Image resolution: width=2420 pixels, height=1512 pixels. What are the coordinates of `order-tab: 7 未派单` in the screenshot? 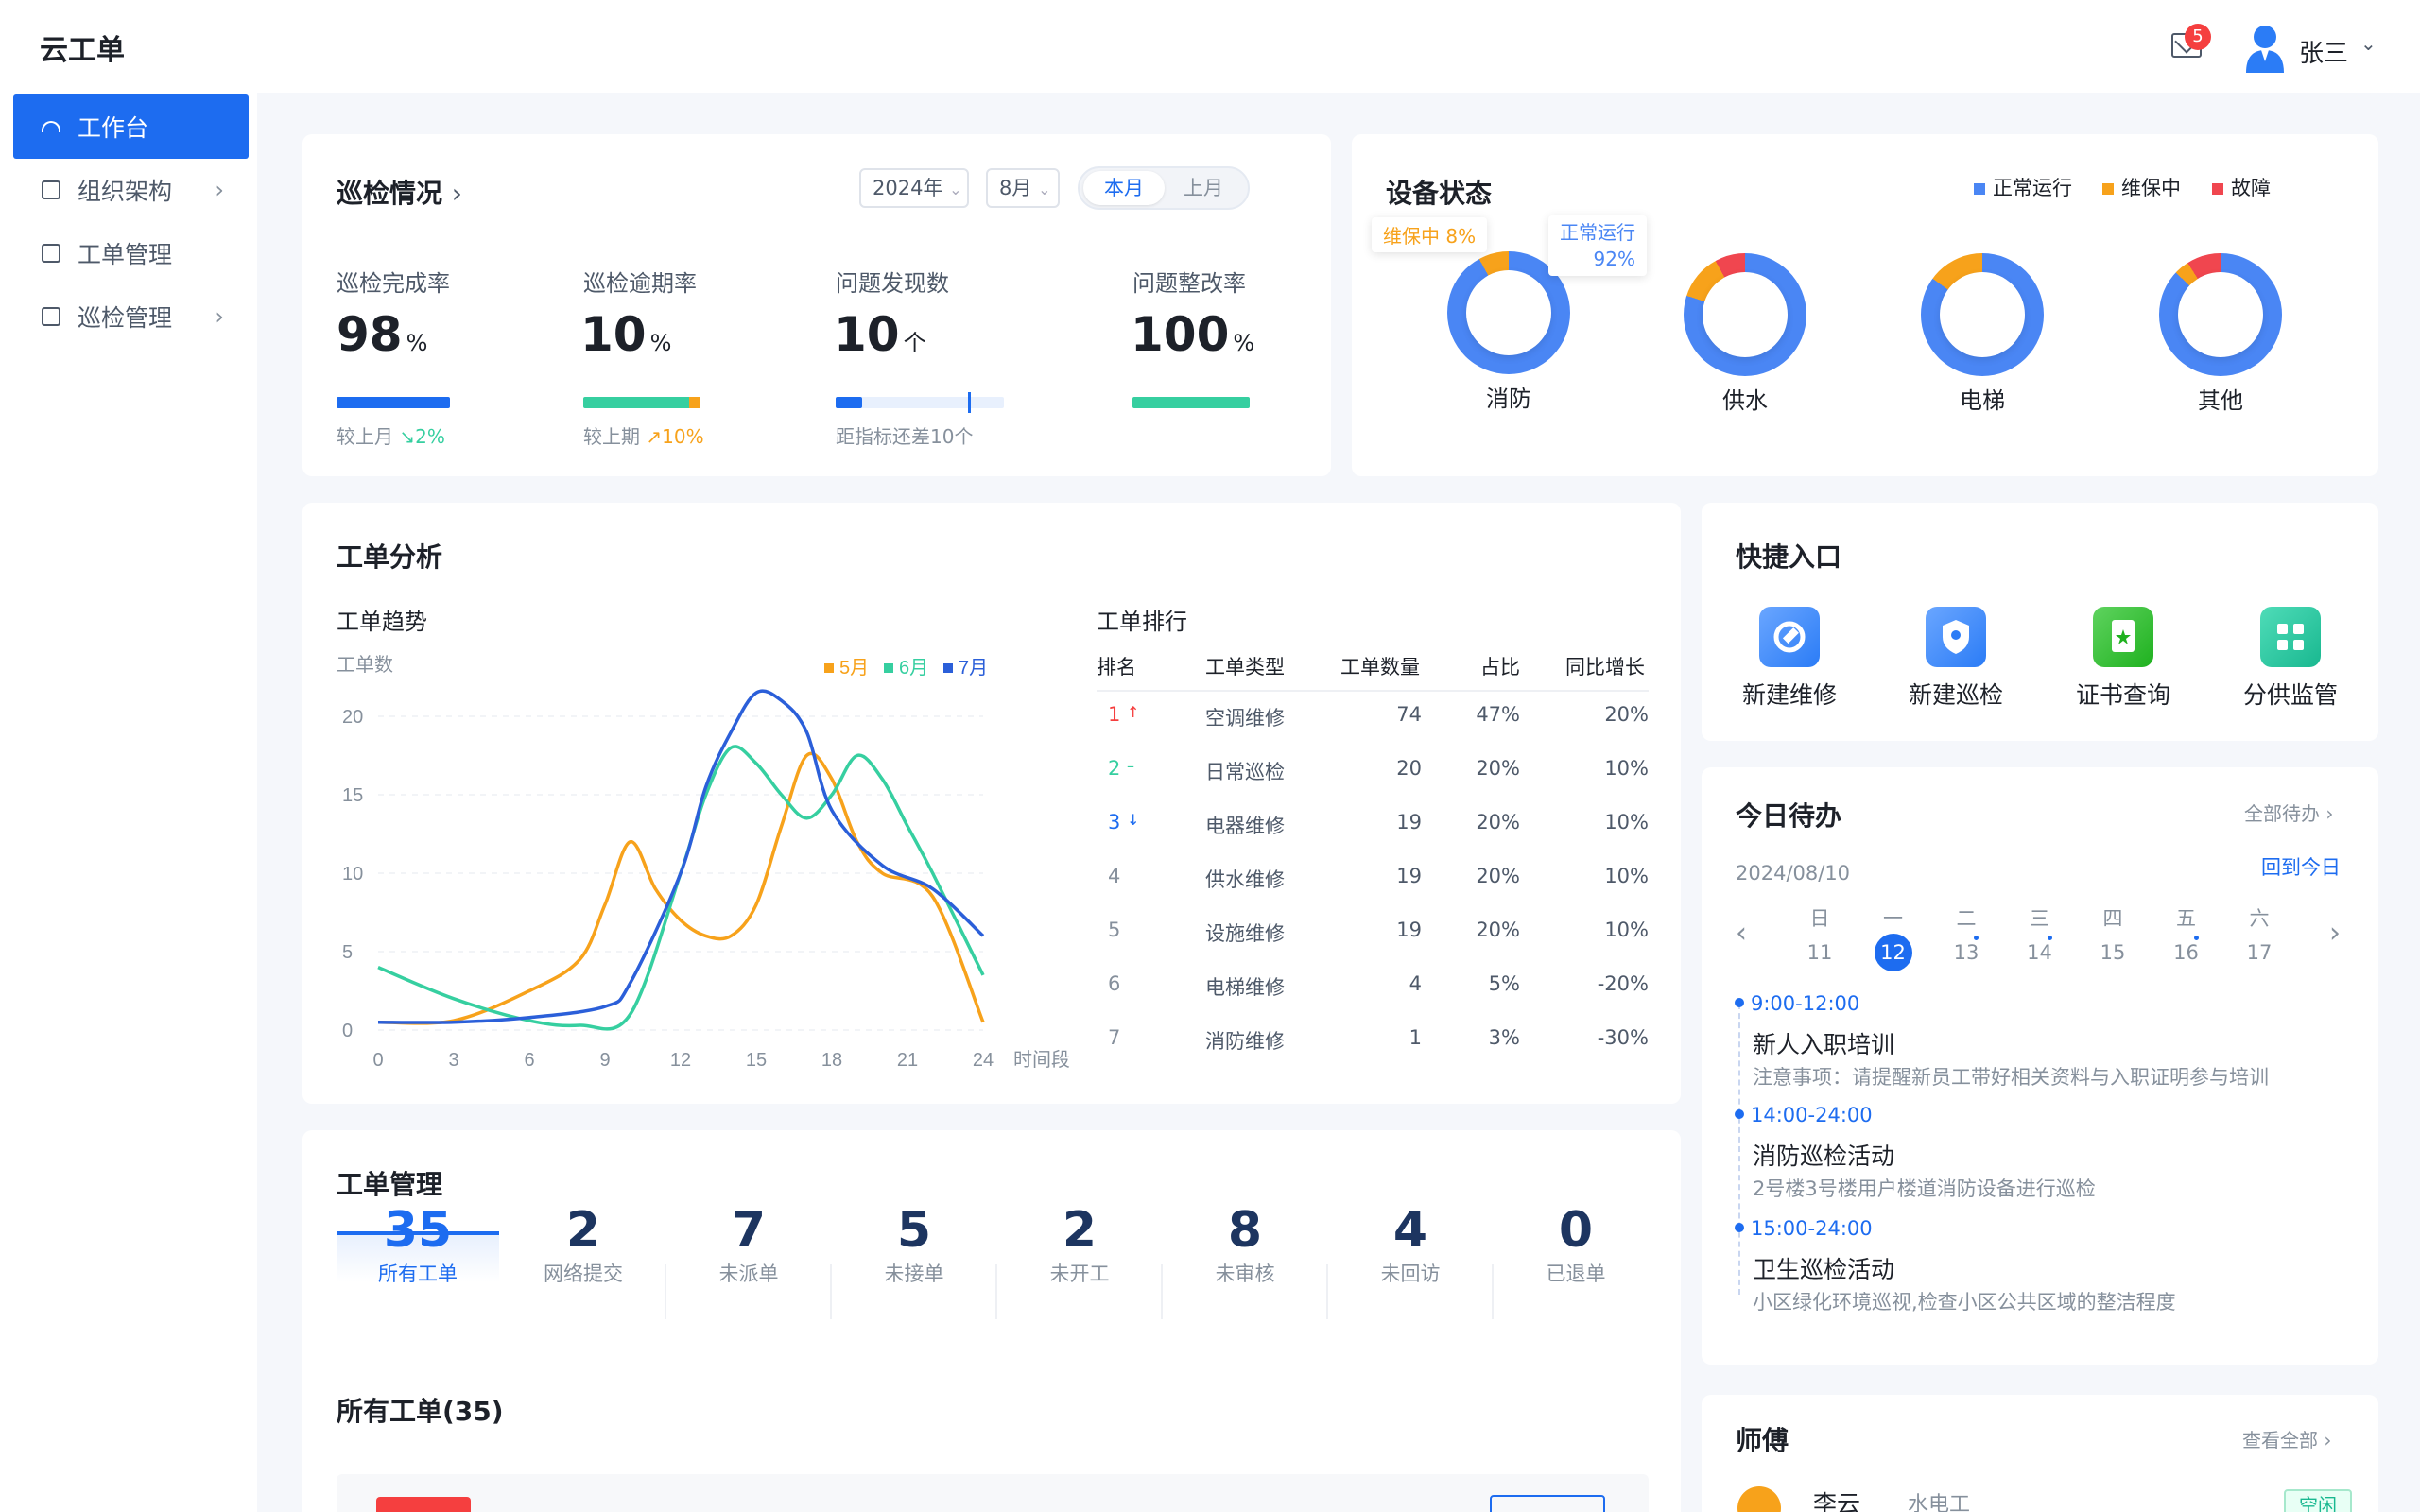 It's located at (749, 1244).